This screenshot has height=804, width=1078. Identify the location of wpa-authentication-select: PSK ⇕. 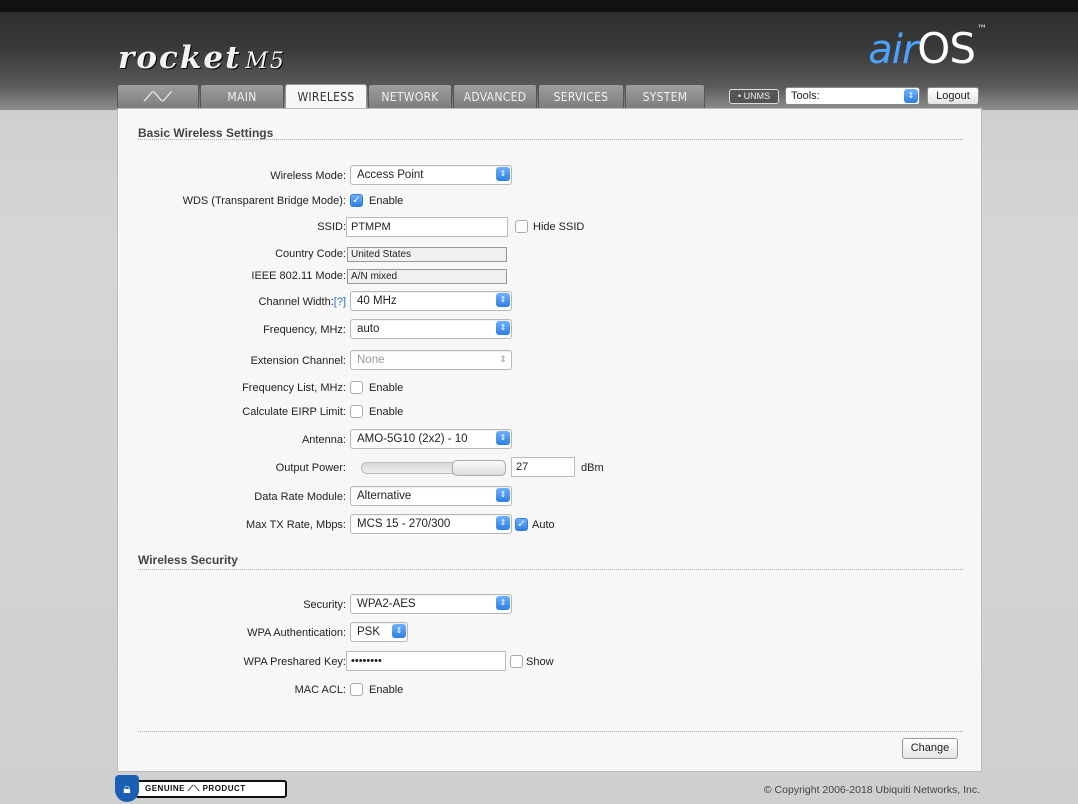
(379, 632).